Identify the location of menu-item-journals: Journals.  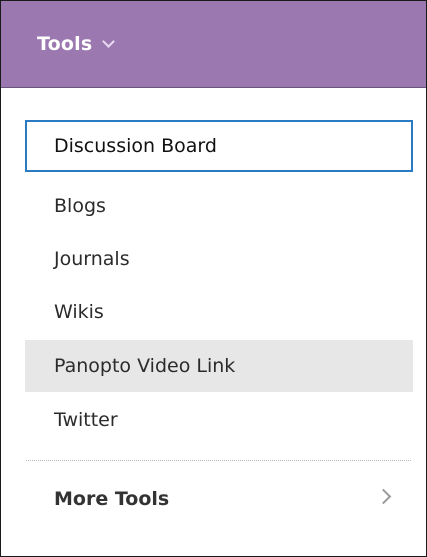
(219, 259).